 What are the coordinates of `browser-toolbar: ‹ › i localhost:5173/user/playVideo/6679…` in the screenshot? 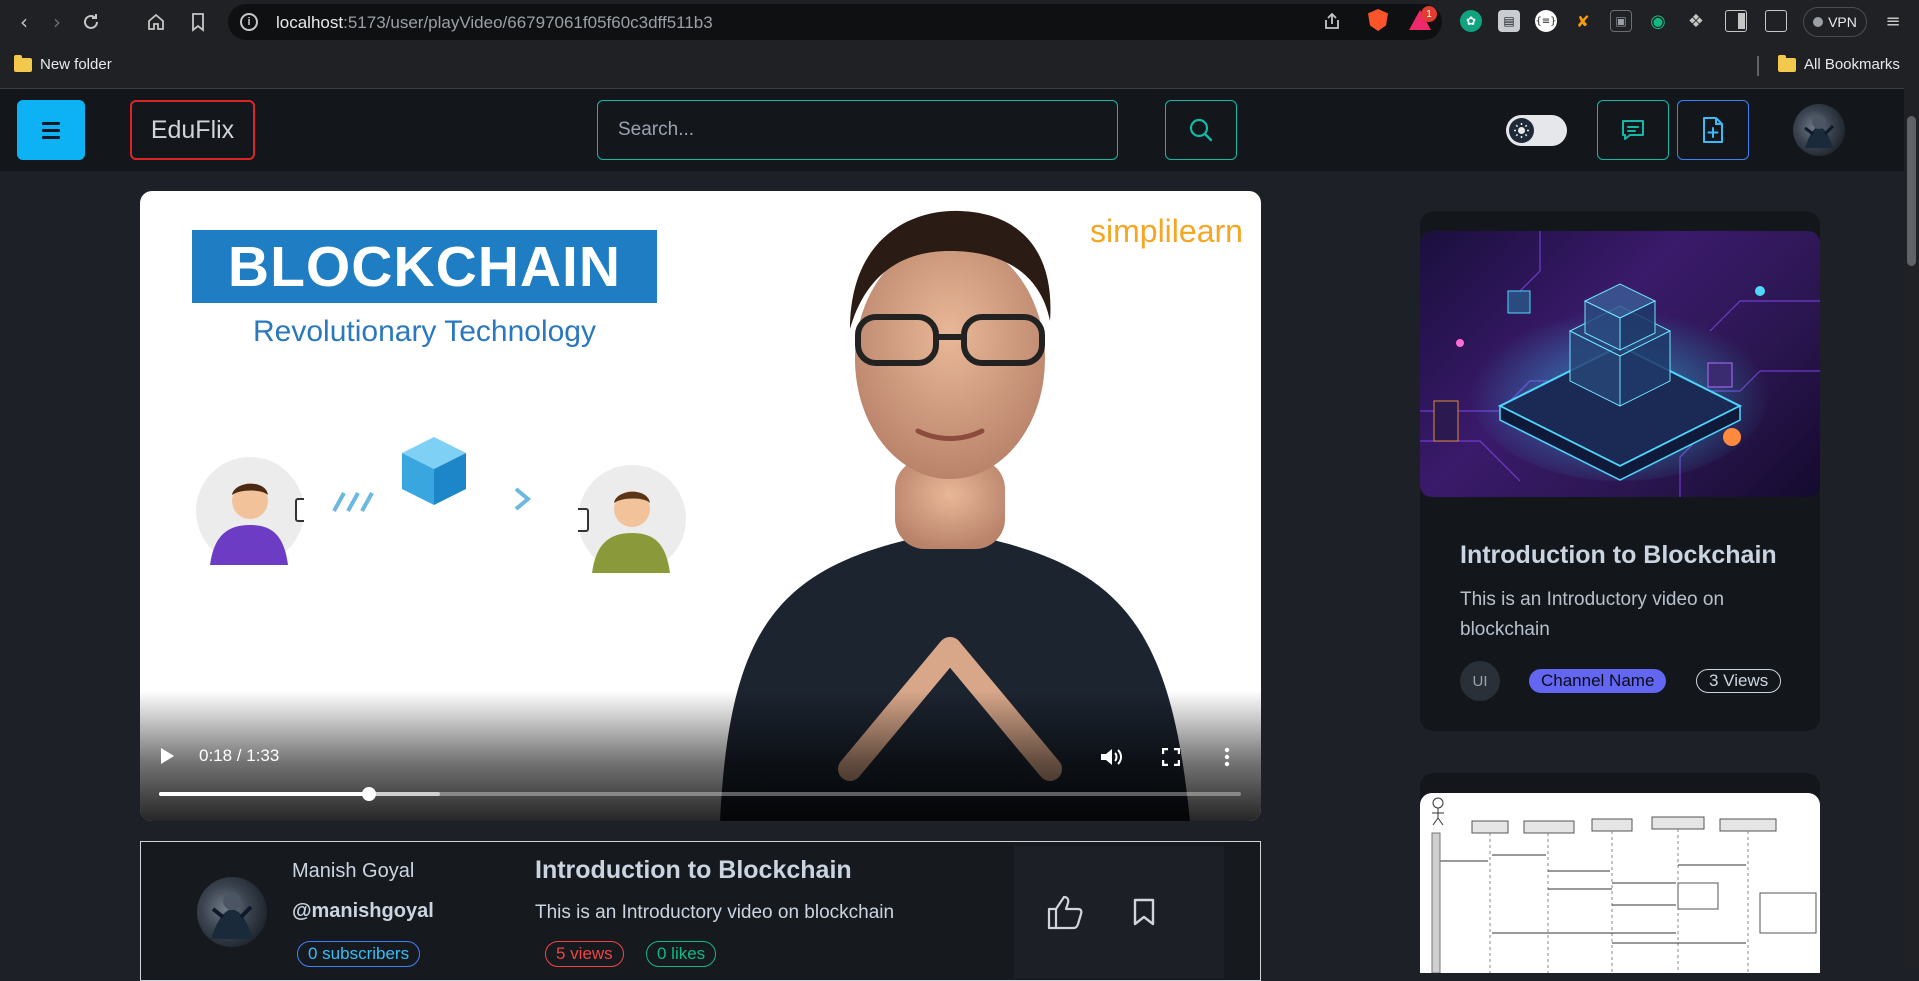 It's located at (959, 22).